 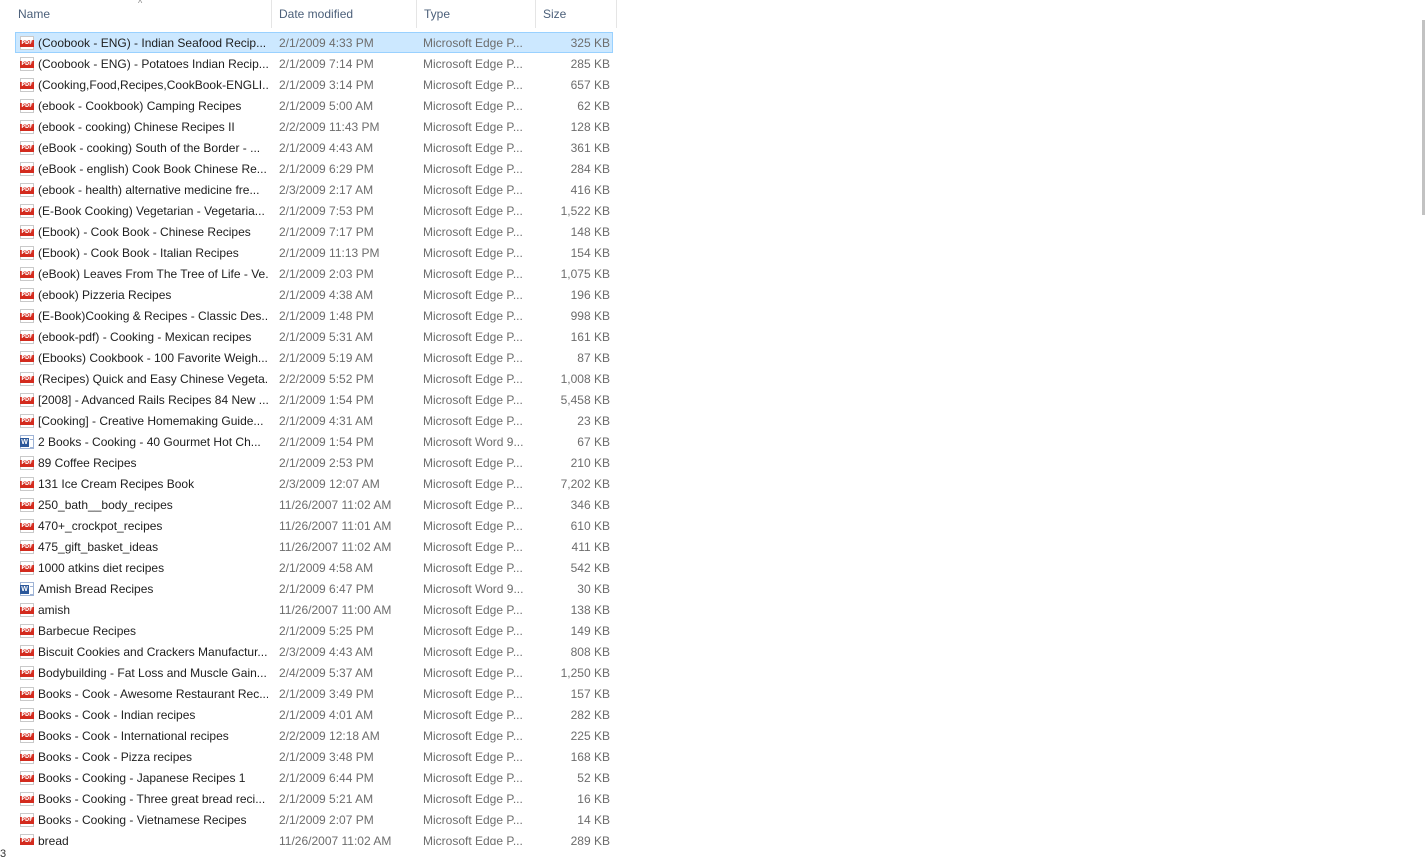 I want to click on file-size: 225 KB, so click(x=590, y=736).